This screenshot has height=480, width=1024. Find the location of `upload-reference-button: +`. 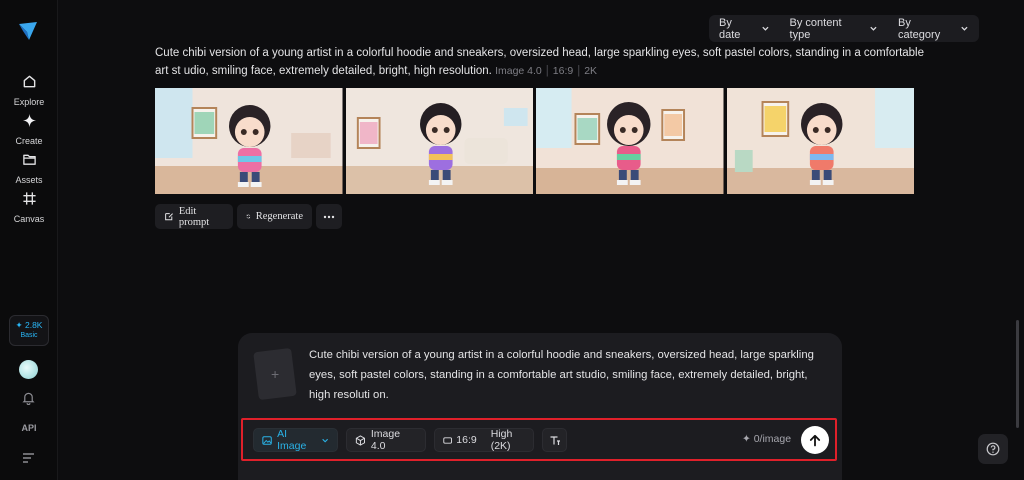

upload-reference-button: + is located at coordinates (275, 374).